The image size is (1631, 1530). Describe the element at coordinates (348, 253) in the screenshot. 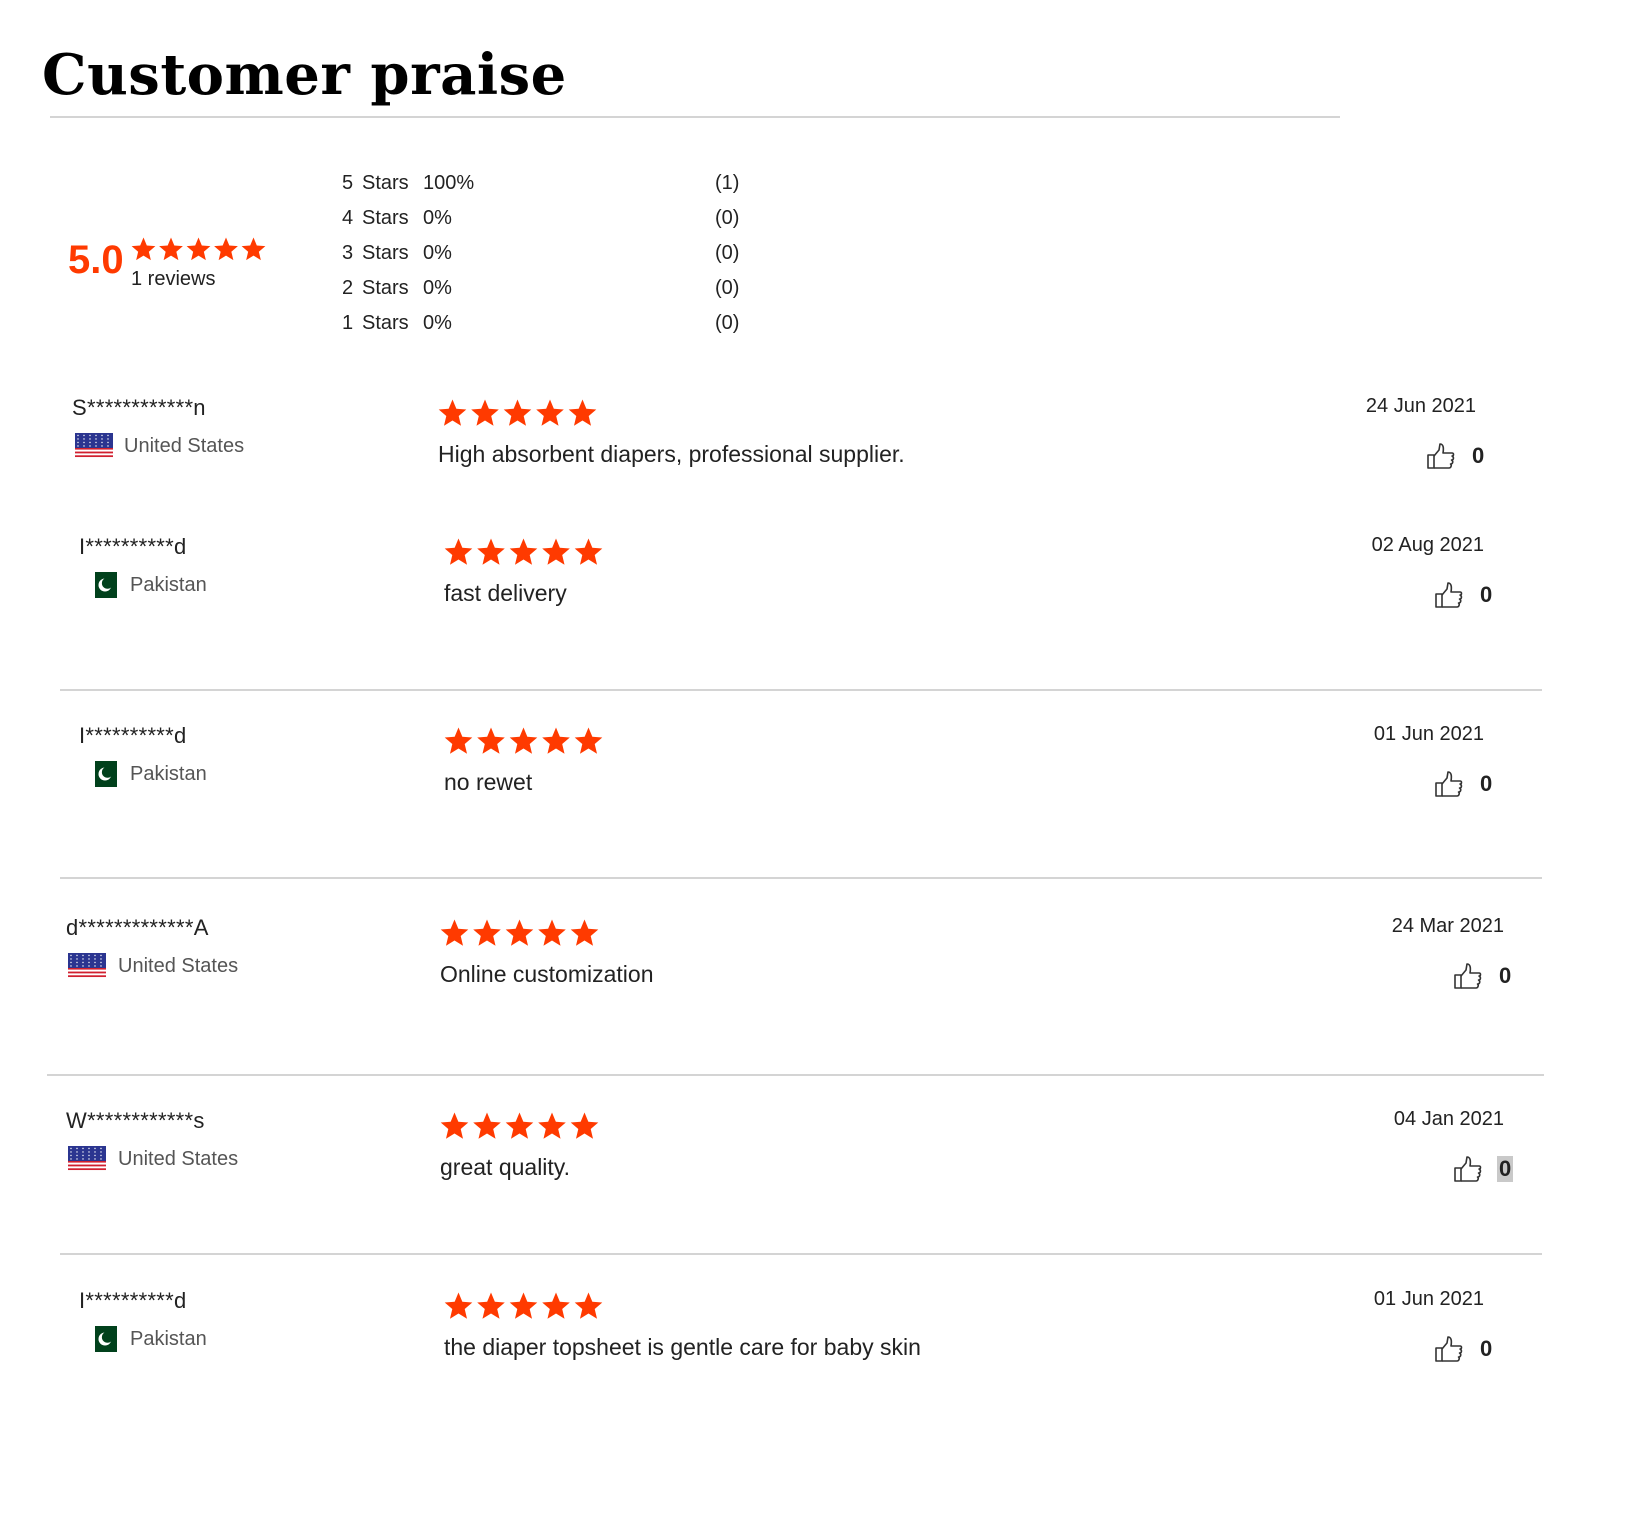

I see `star-level: 3` at that location.